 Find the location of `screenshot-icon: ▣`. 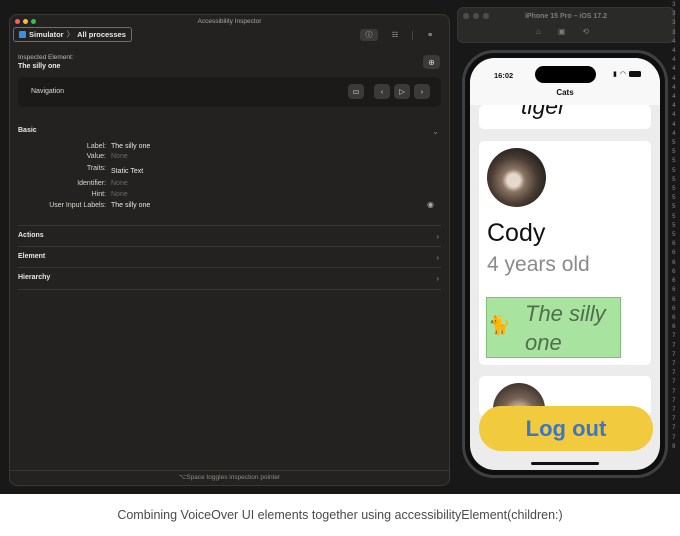

screenshot-icon: ▣ is located at coordinates (562, 31).